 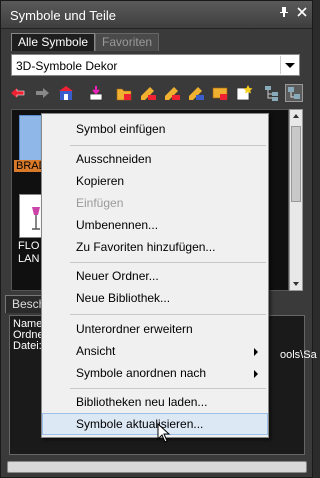 What do you see at coordinates (155, 351) in the screenshot?
I see `menu-item-view: Ansicht` at bounding box center [155, 351].